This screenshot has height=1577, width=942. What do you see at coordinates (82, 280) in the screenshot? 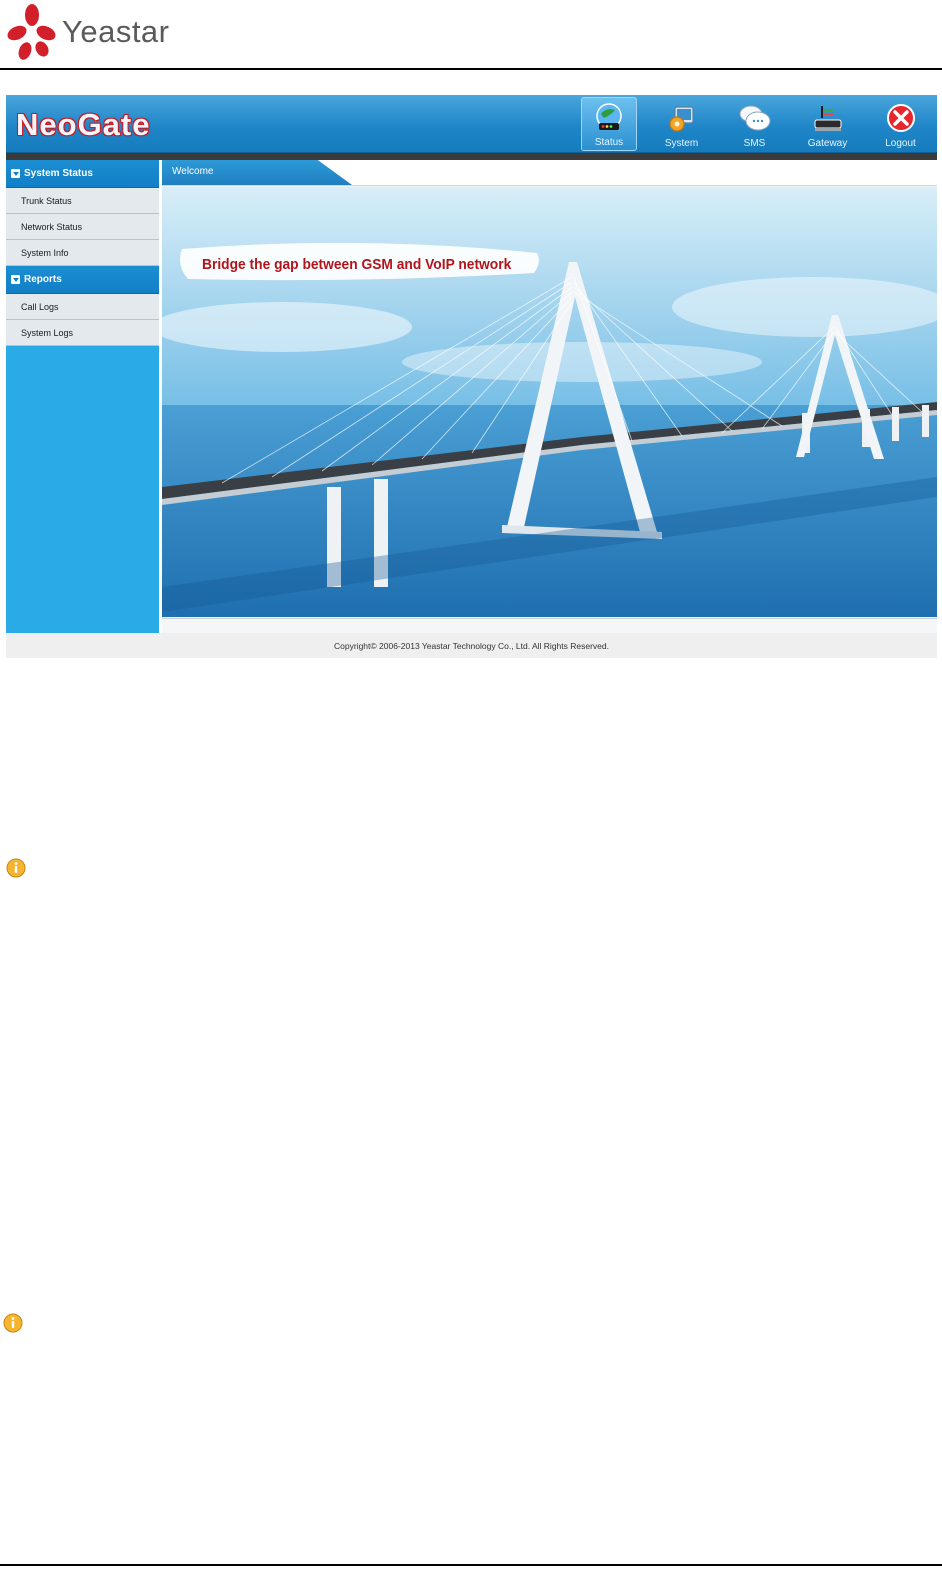
I see `sidebar-section-reports: Reports` at bounding box center [82, 280].